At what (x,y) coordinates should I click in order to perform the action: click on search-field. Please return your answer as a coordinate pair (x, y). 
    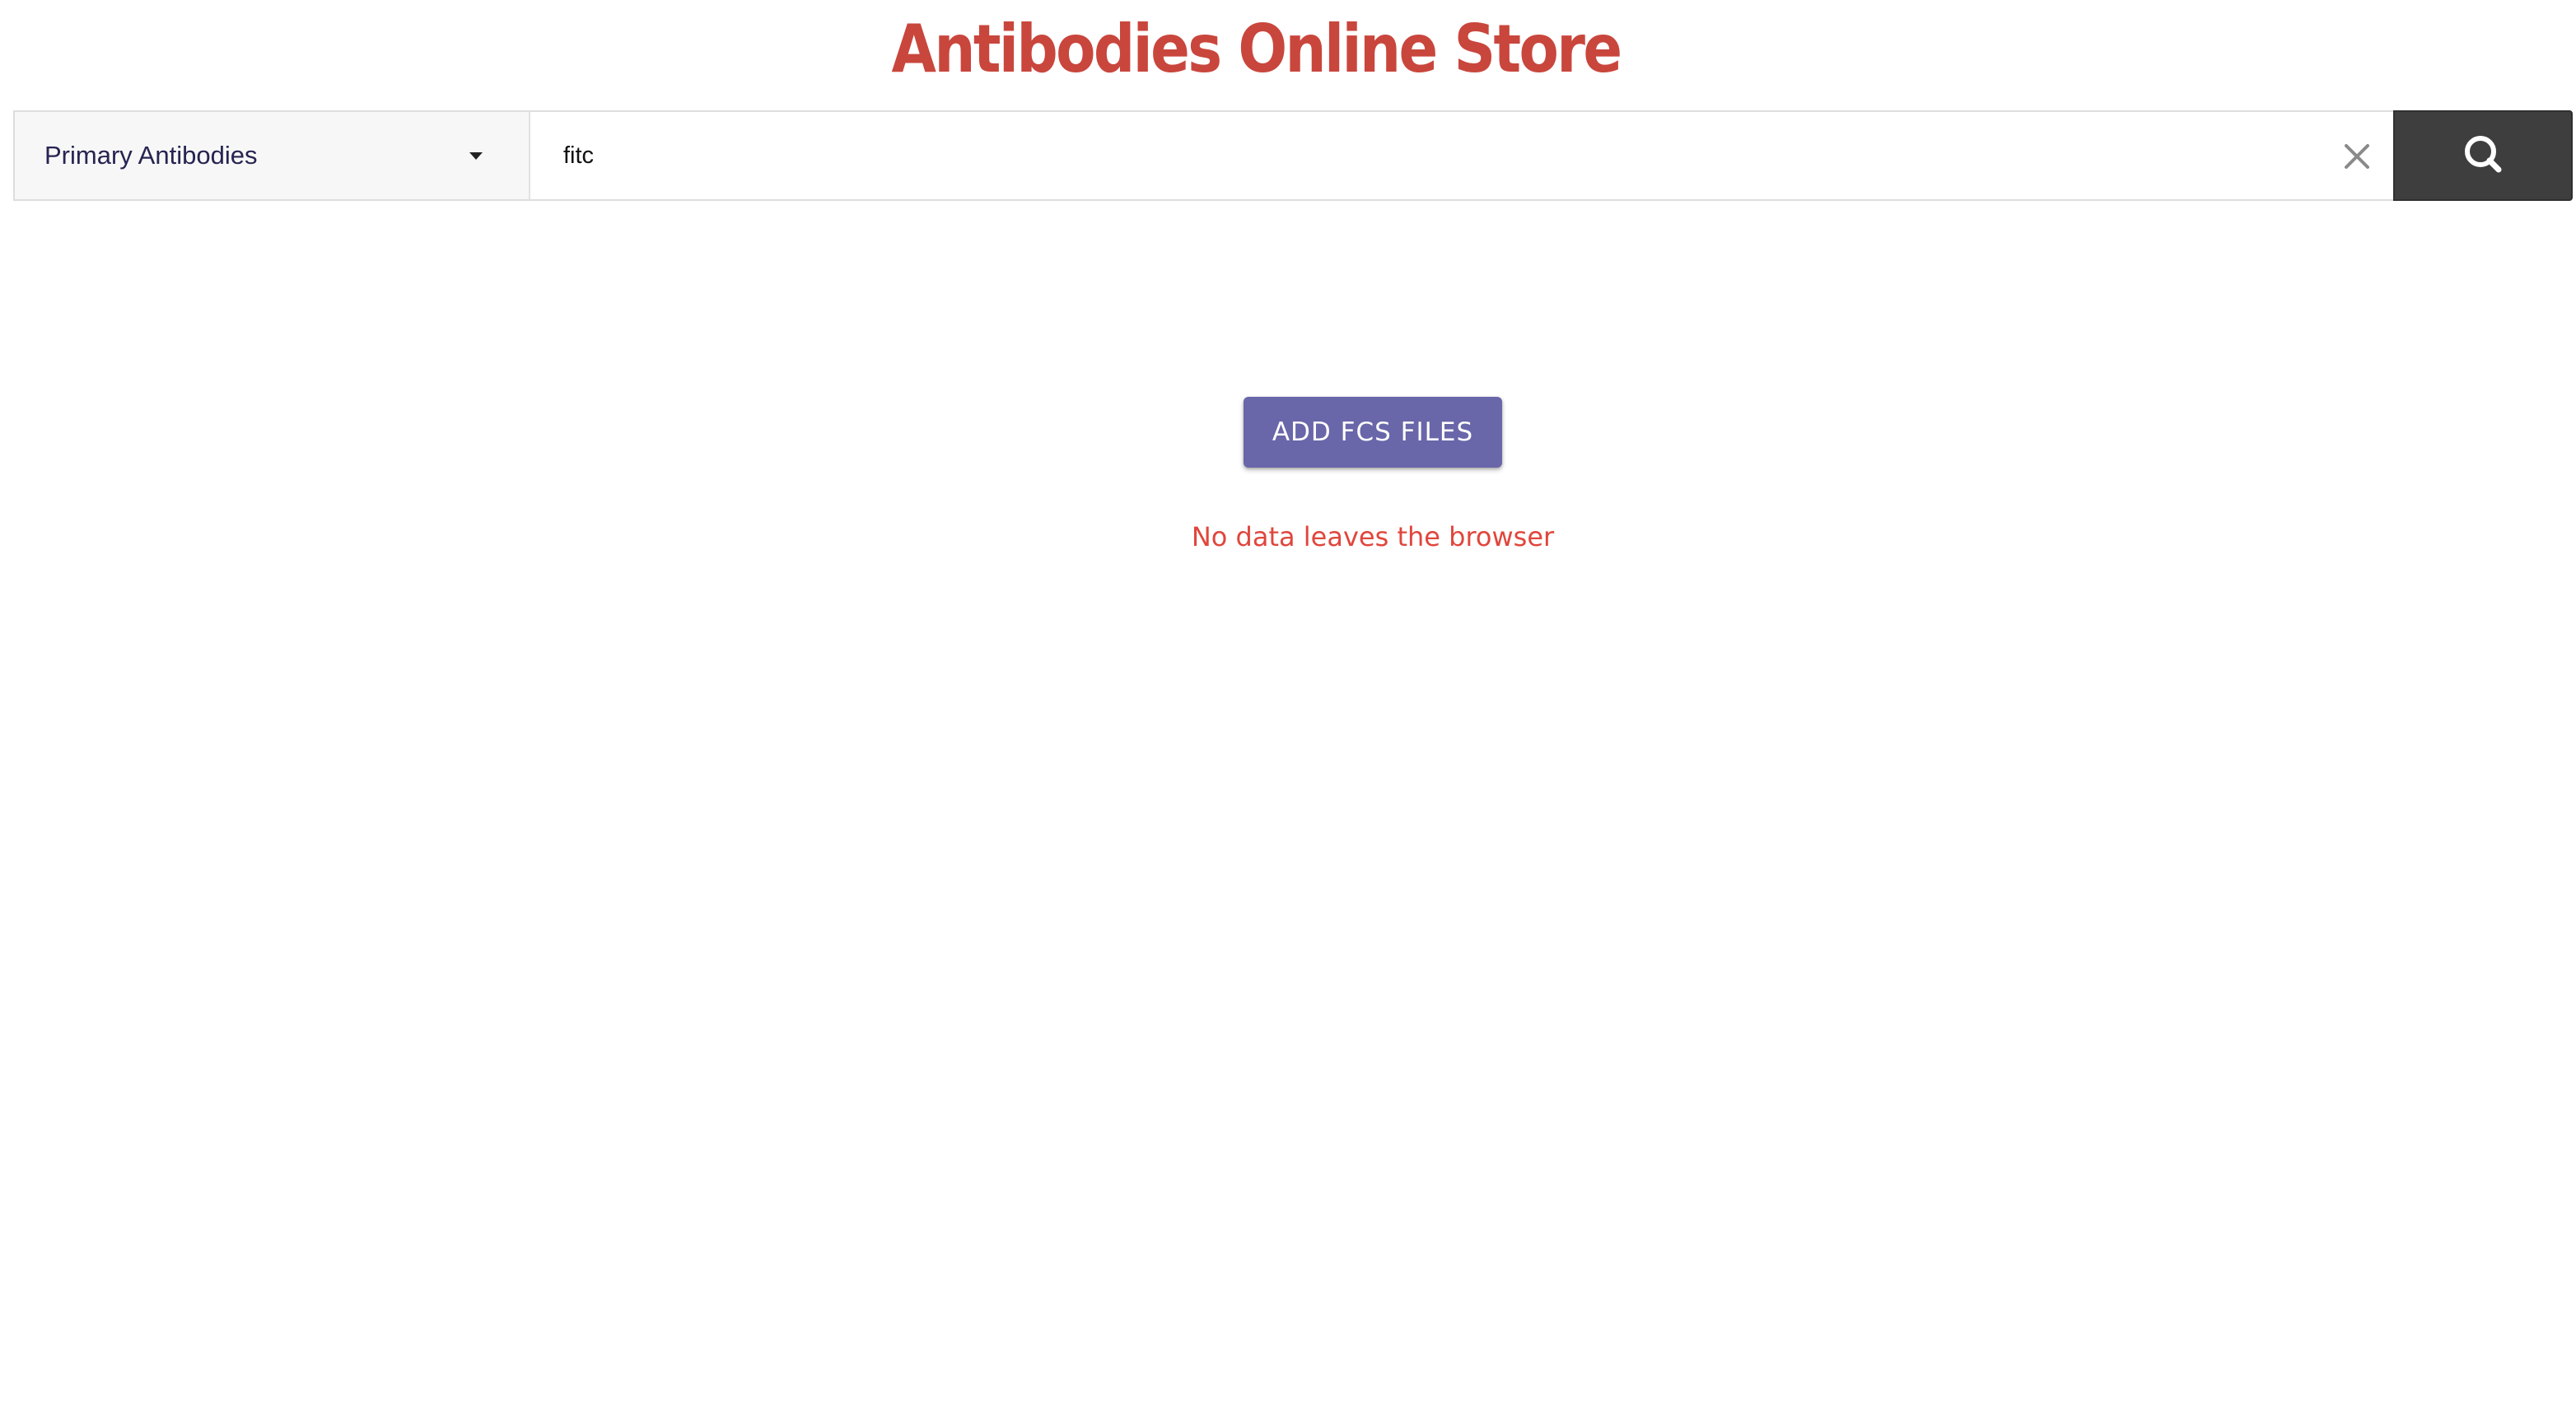
    Looking at the image, I should click on (1461, 155).